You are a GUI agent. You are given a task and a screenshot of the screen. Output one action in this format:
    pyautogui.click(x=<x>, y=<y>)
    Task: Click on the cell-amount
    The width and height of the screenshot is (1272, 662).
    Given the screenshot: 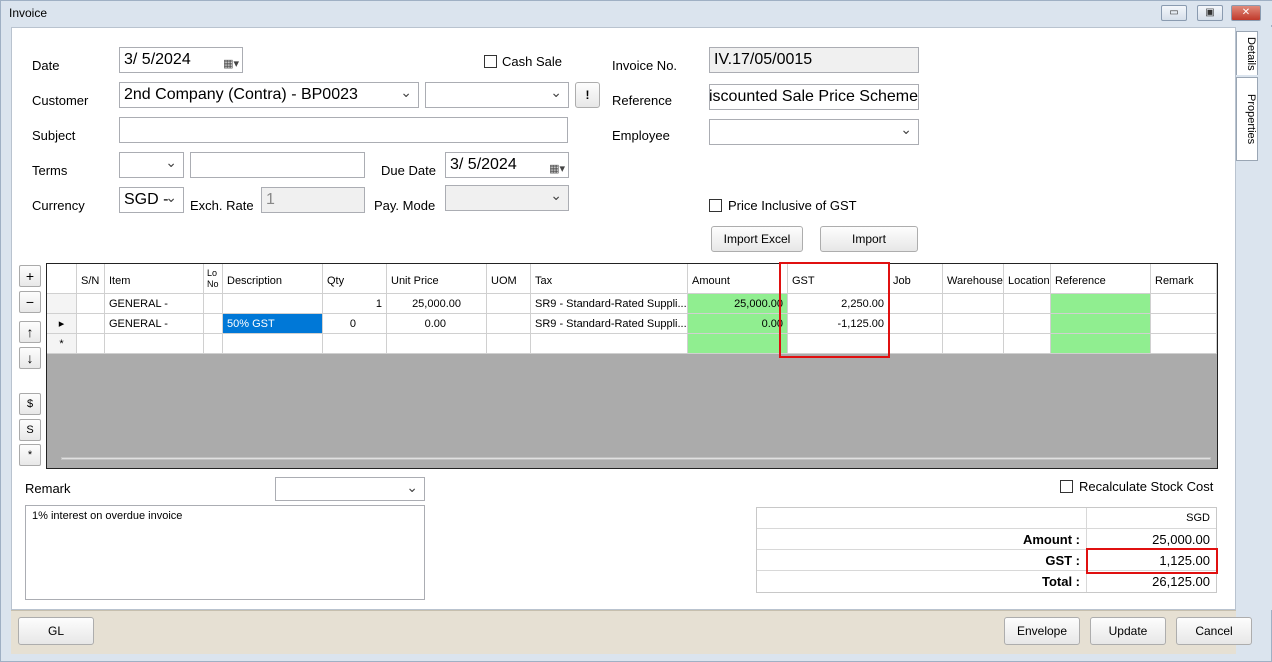 What is the action you would take?
    pyautogui.click(x=738, y=344)
    